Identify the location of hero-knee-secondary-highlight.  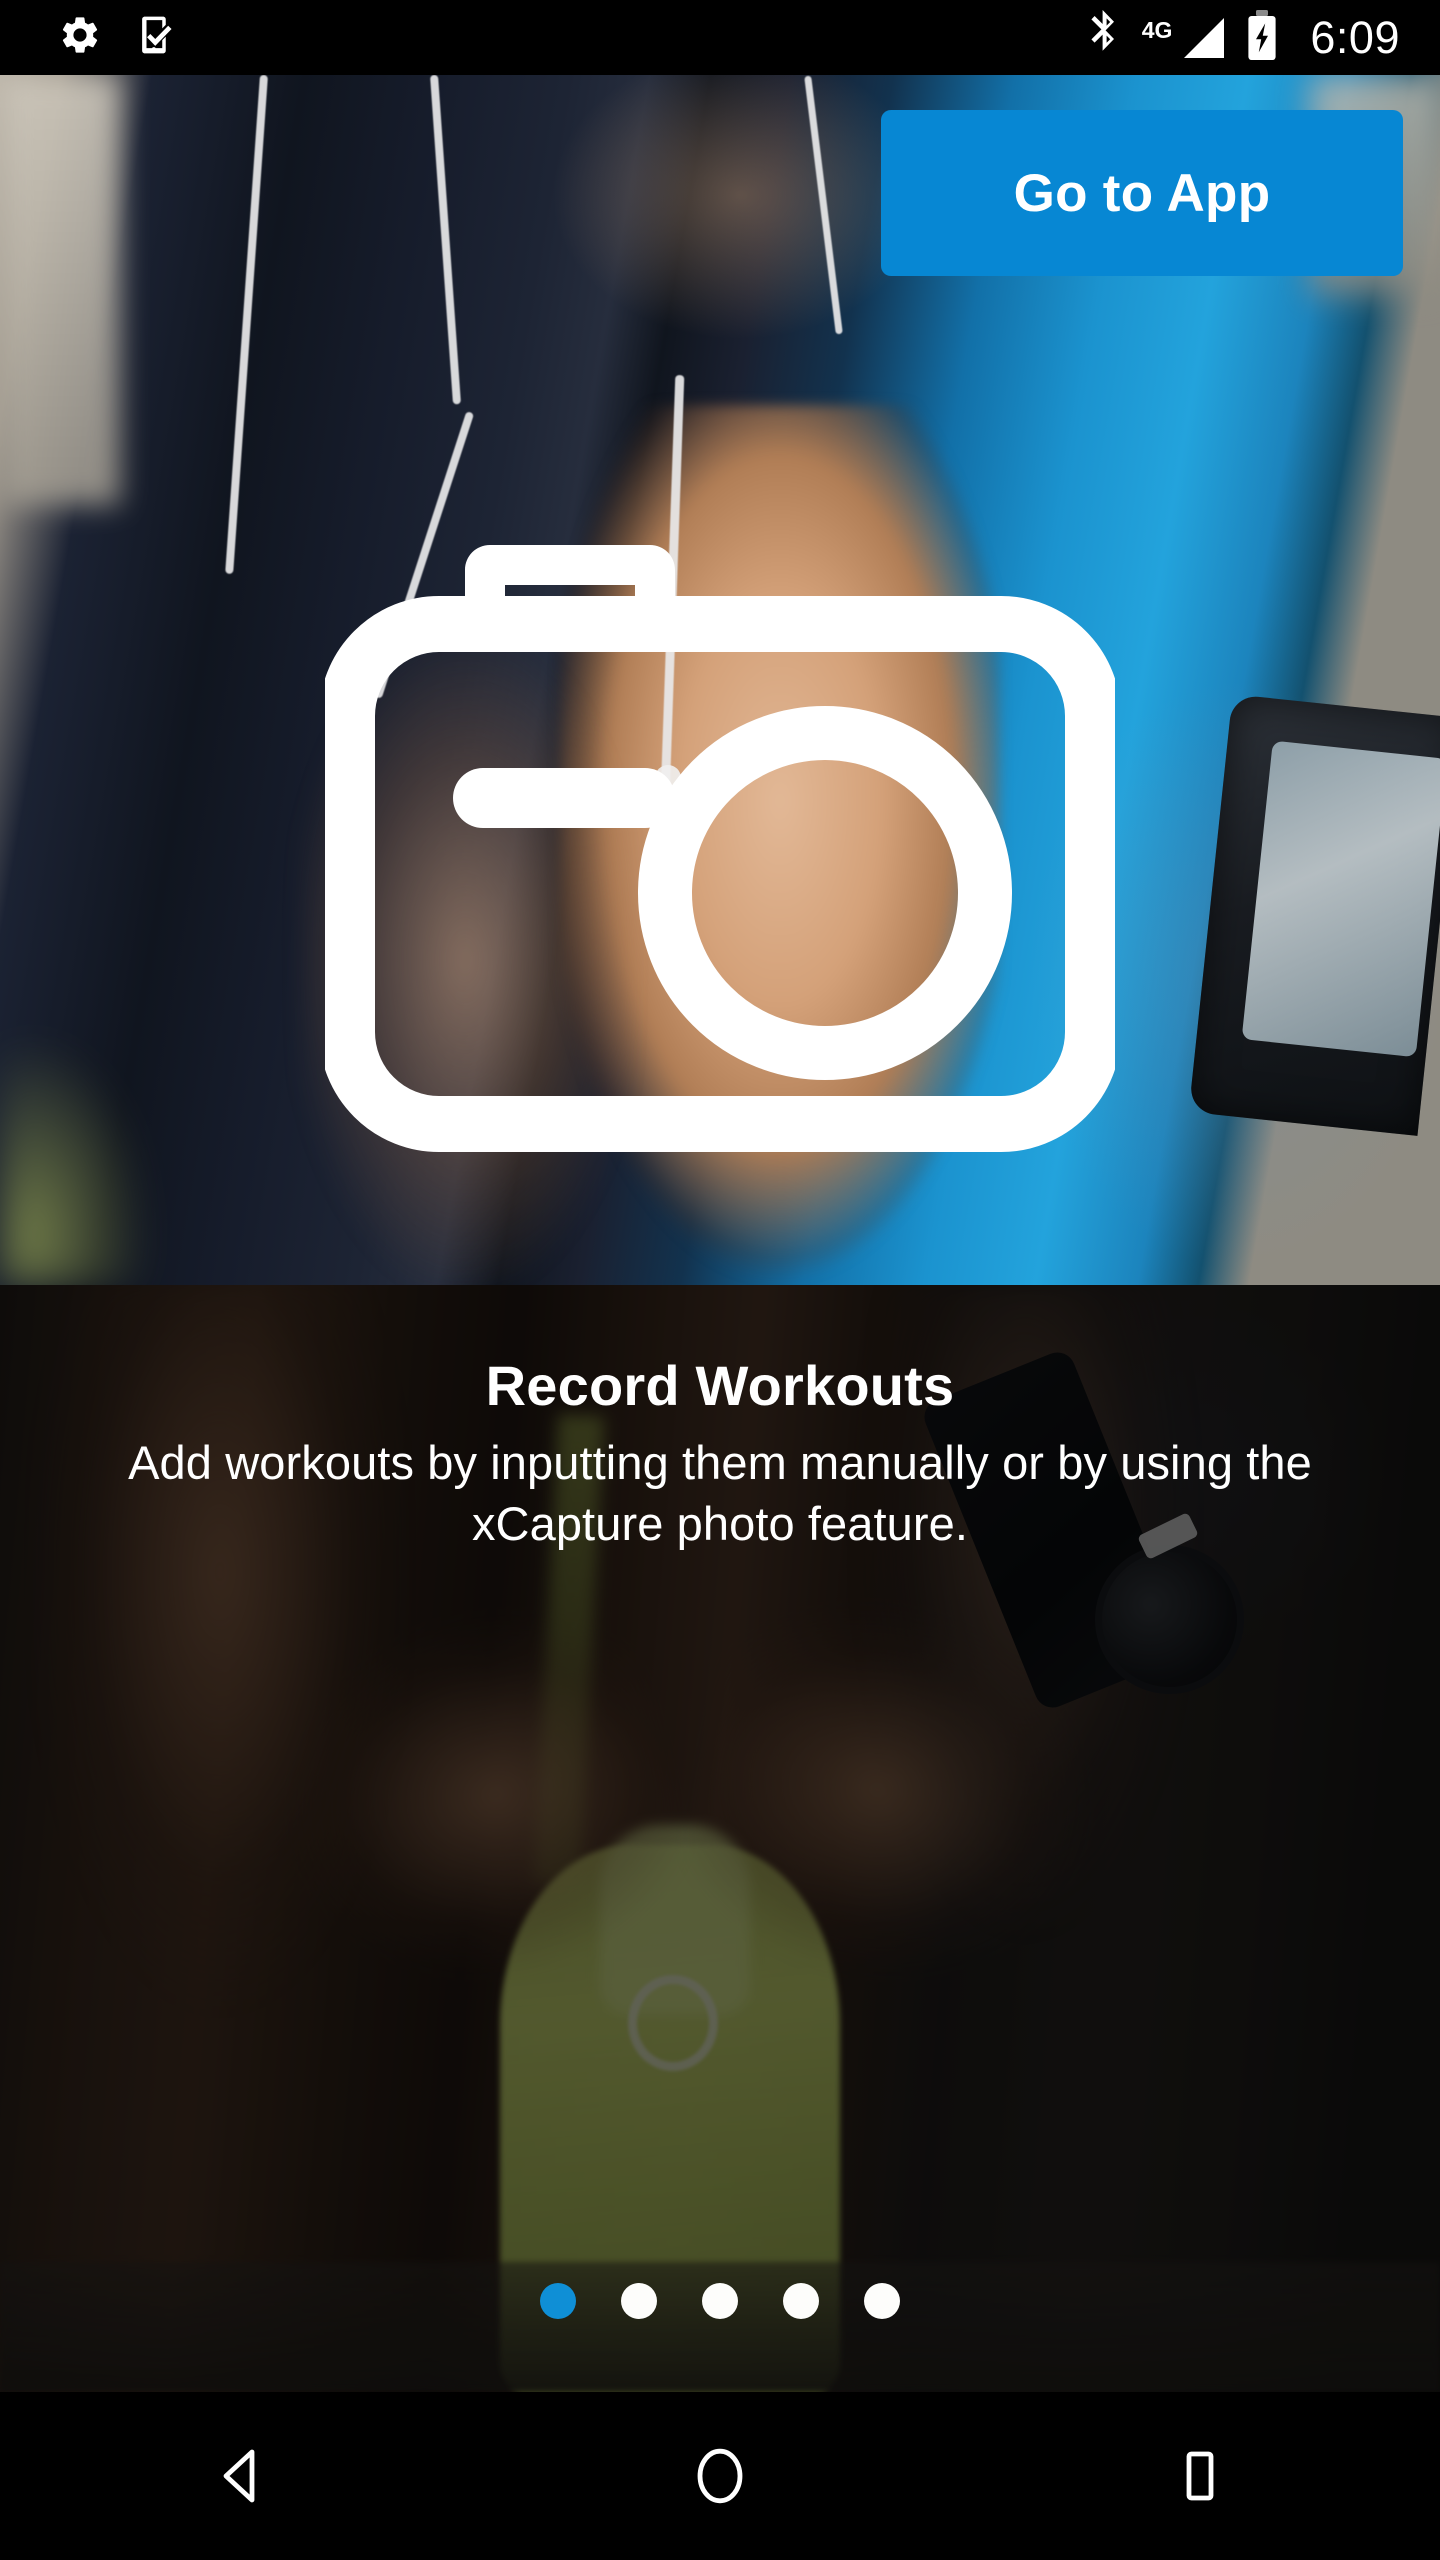
(465, 960).